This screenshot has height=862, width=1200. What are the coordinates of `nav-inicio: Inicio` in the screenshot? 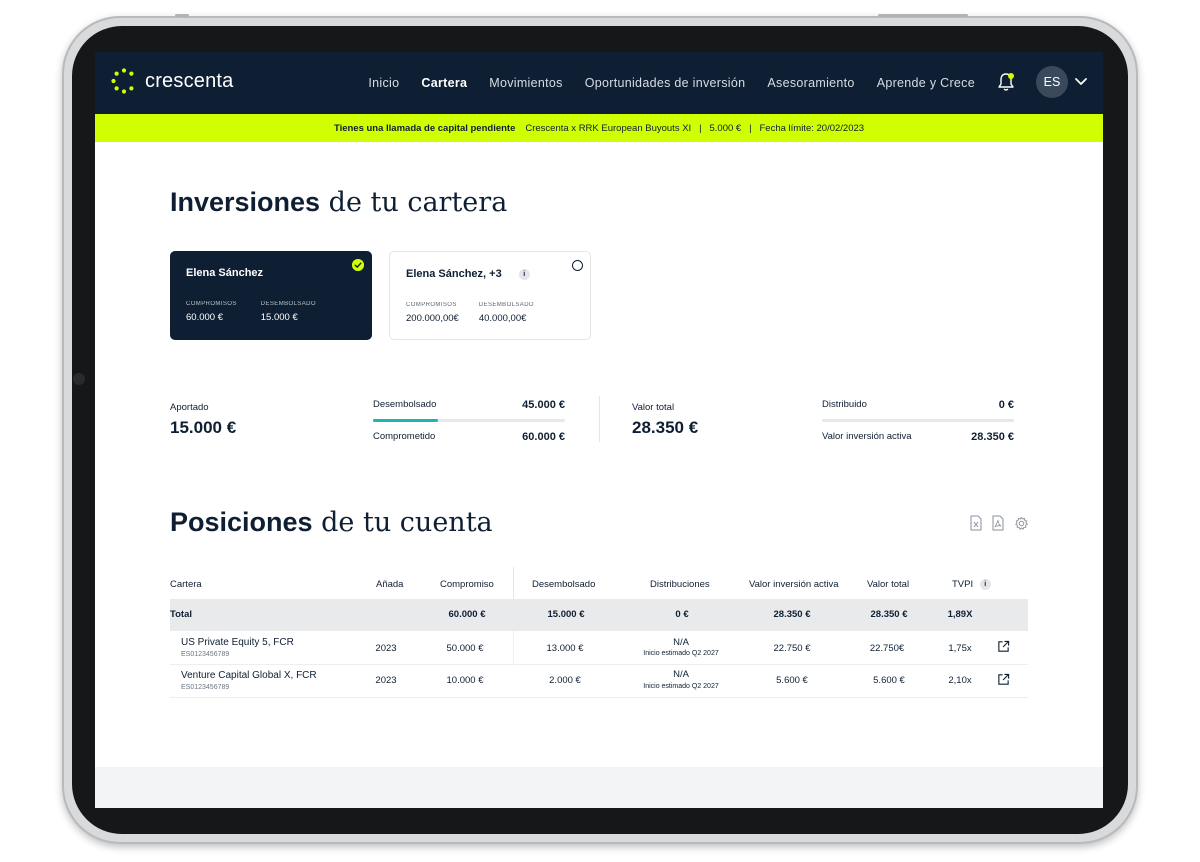 It's located at (383, 83).